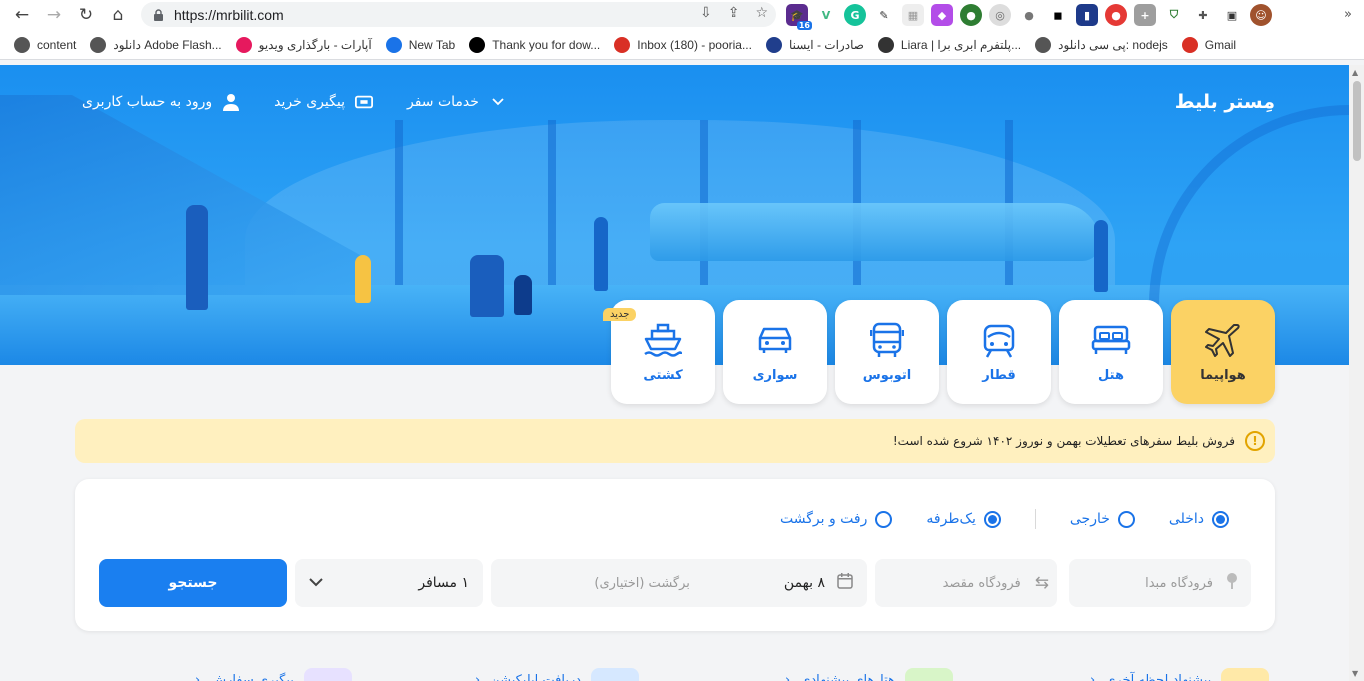  What do you see at coordinates (1356, 673) in the screenshot?
I see `scroll-down-icon: ▼` at bounding box center [1356, 673].